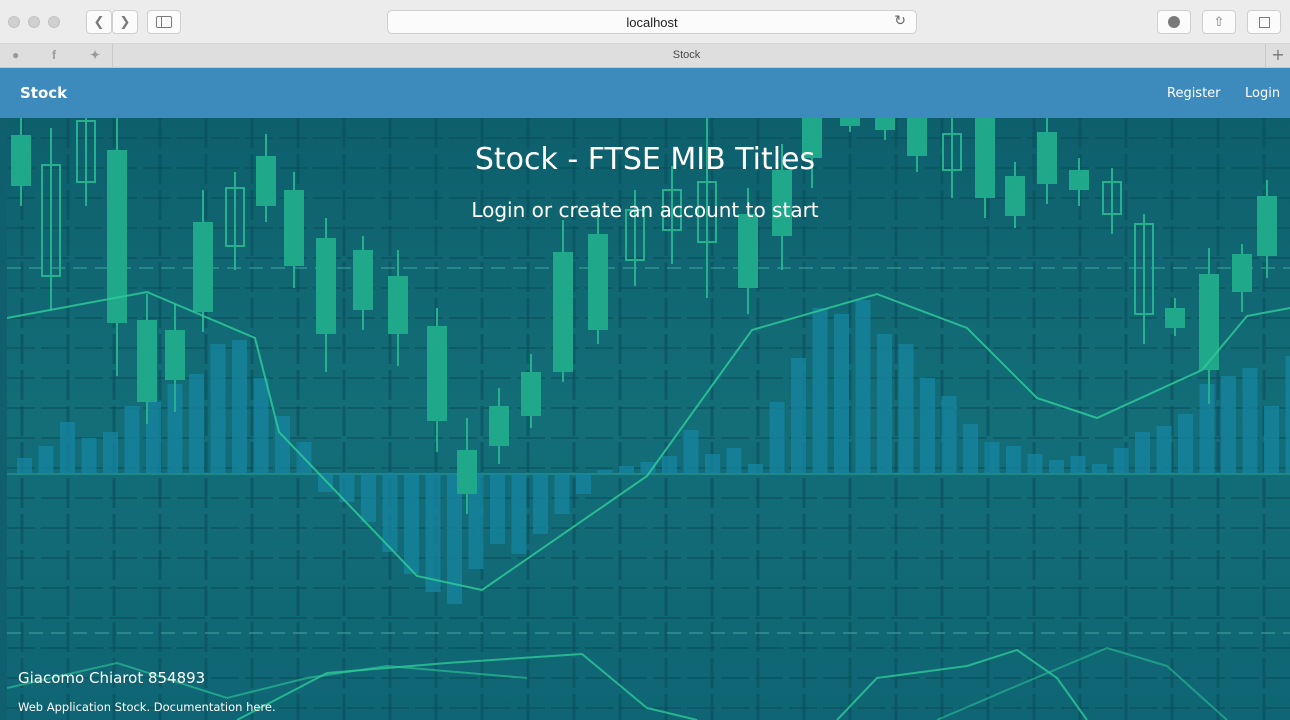 The width and height of the screenshot is (1290, 720). I want to click on back-button: ❮, so click(99, 22).